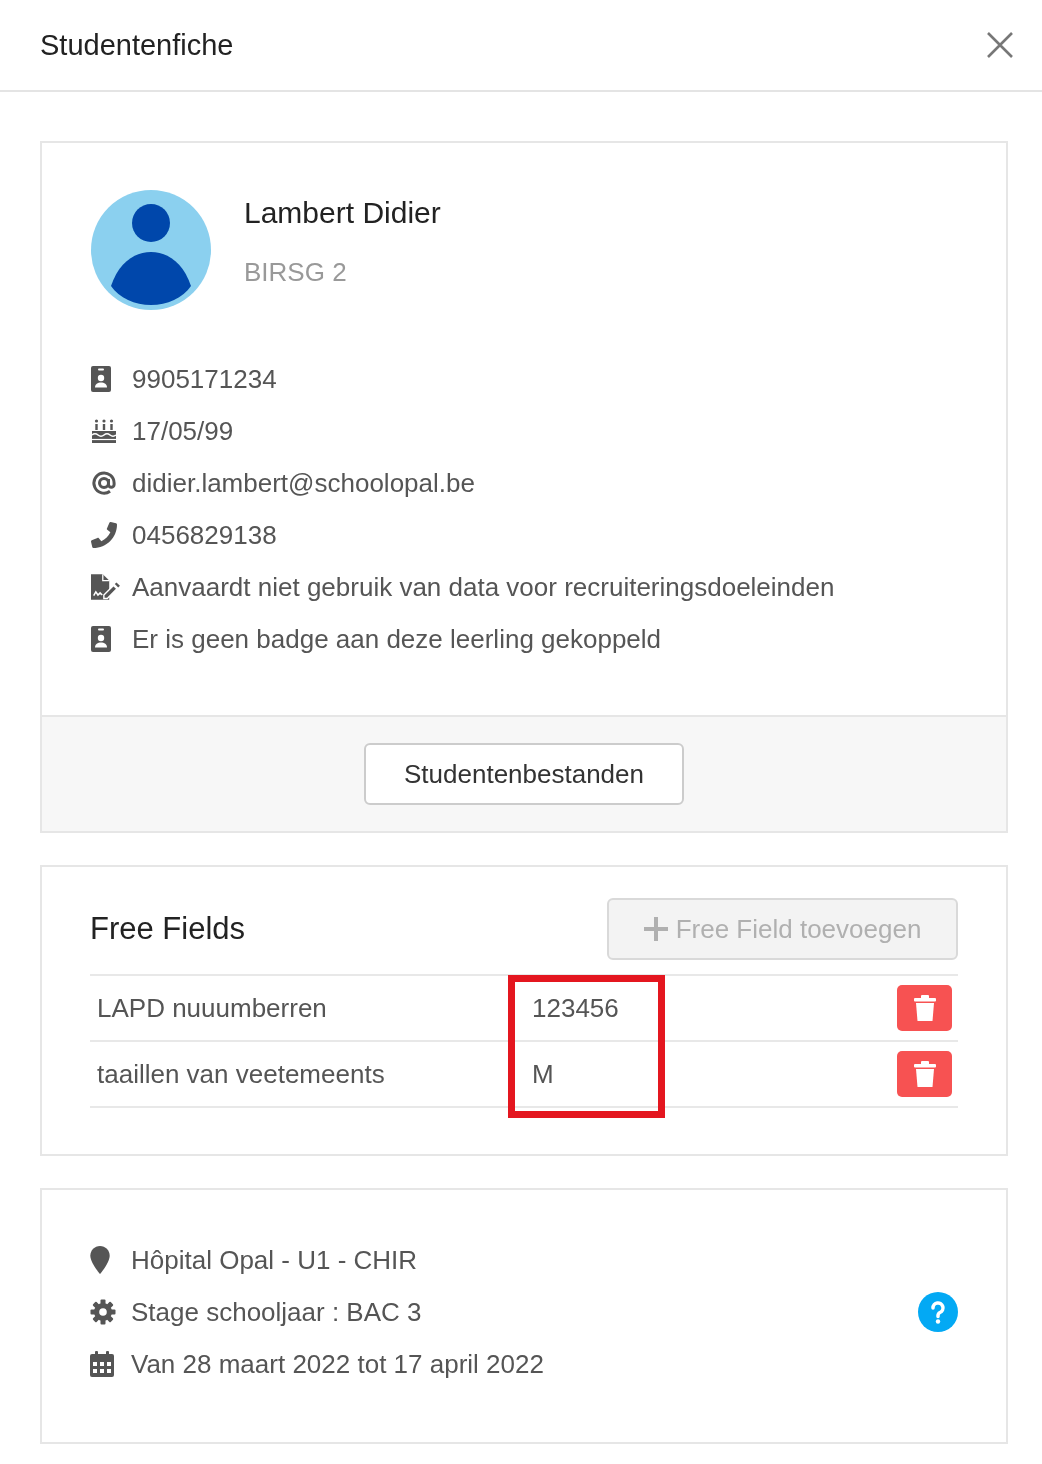  What do you see at coordinates (342, 213) in the screenshot?
I see `student-name: Lambert Didier` at bounding box center [342, 213].